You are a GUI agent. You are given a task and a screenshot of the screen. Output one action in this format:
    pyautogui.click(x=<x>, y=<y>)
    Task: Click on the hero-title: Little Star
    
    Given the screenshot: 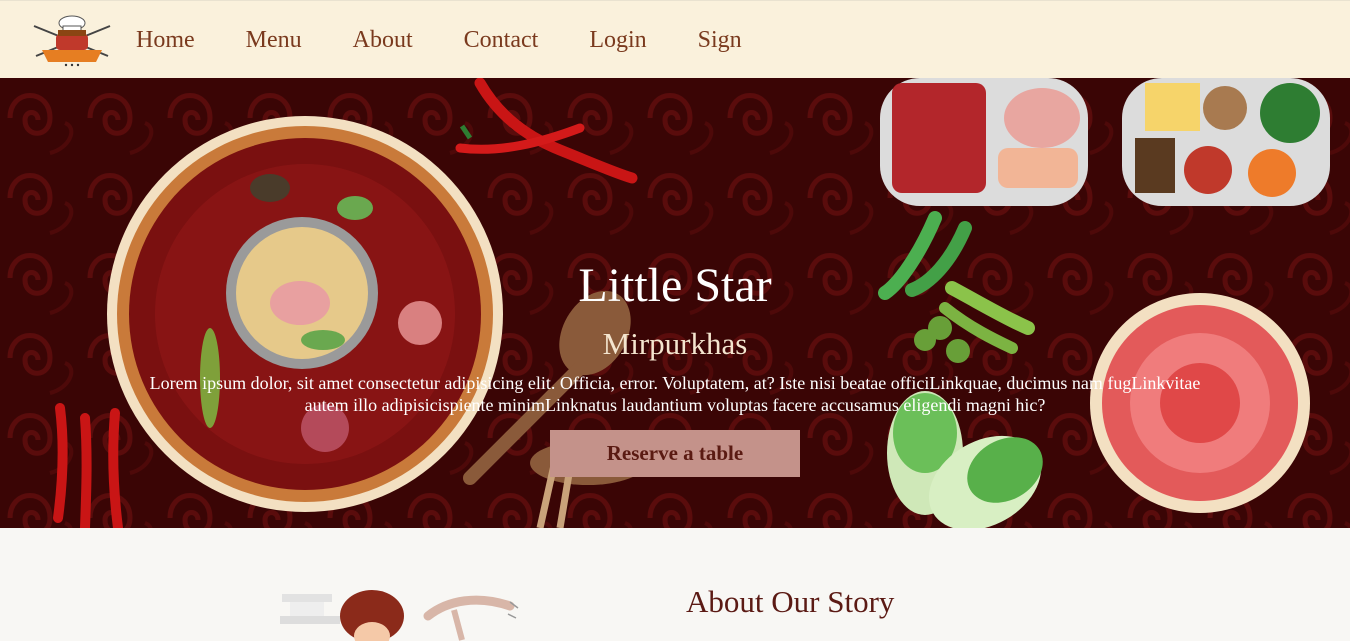 What is the action you would take?
    pyautogui.click(x=675, y=285)
    